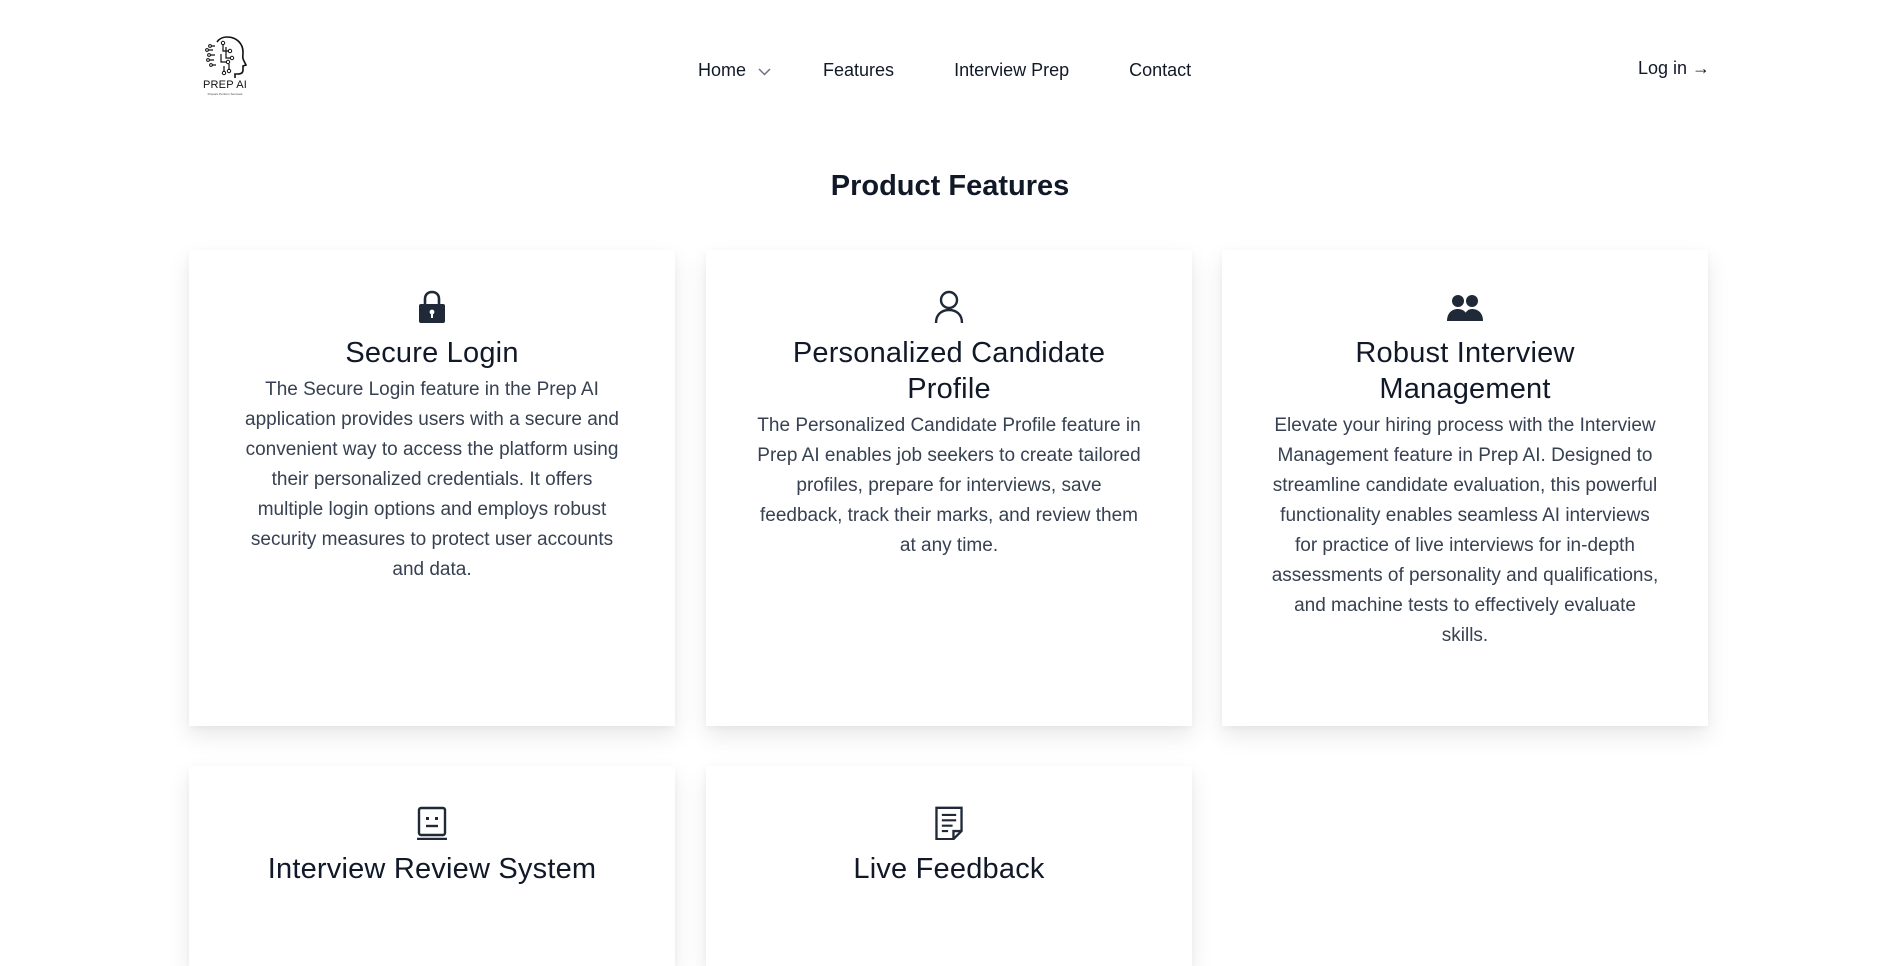  Describe the element at coordinates (949, 869) in the screenshot. I see `feature-title: Live Feedback` at that location.